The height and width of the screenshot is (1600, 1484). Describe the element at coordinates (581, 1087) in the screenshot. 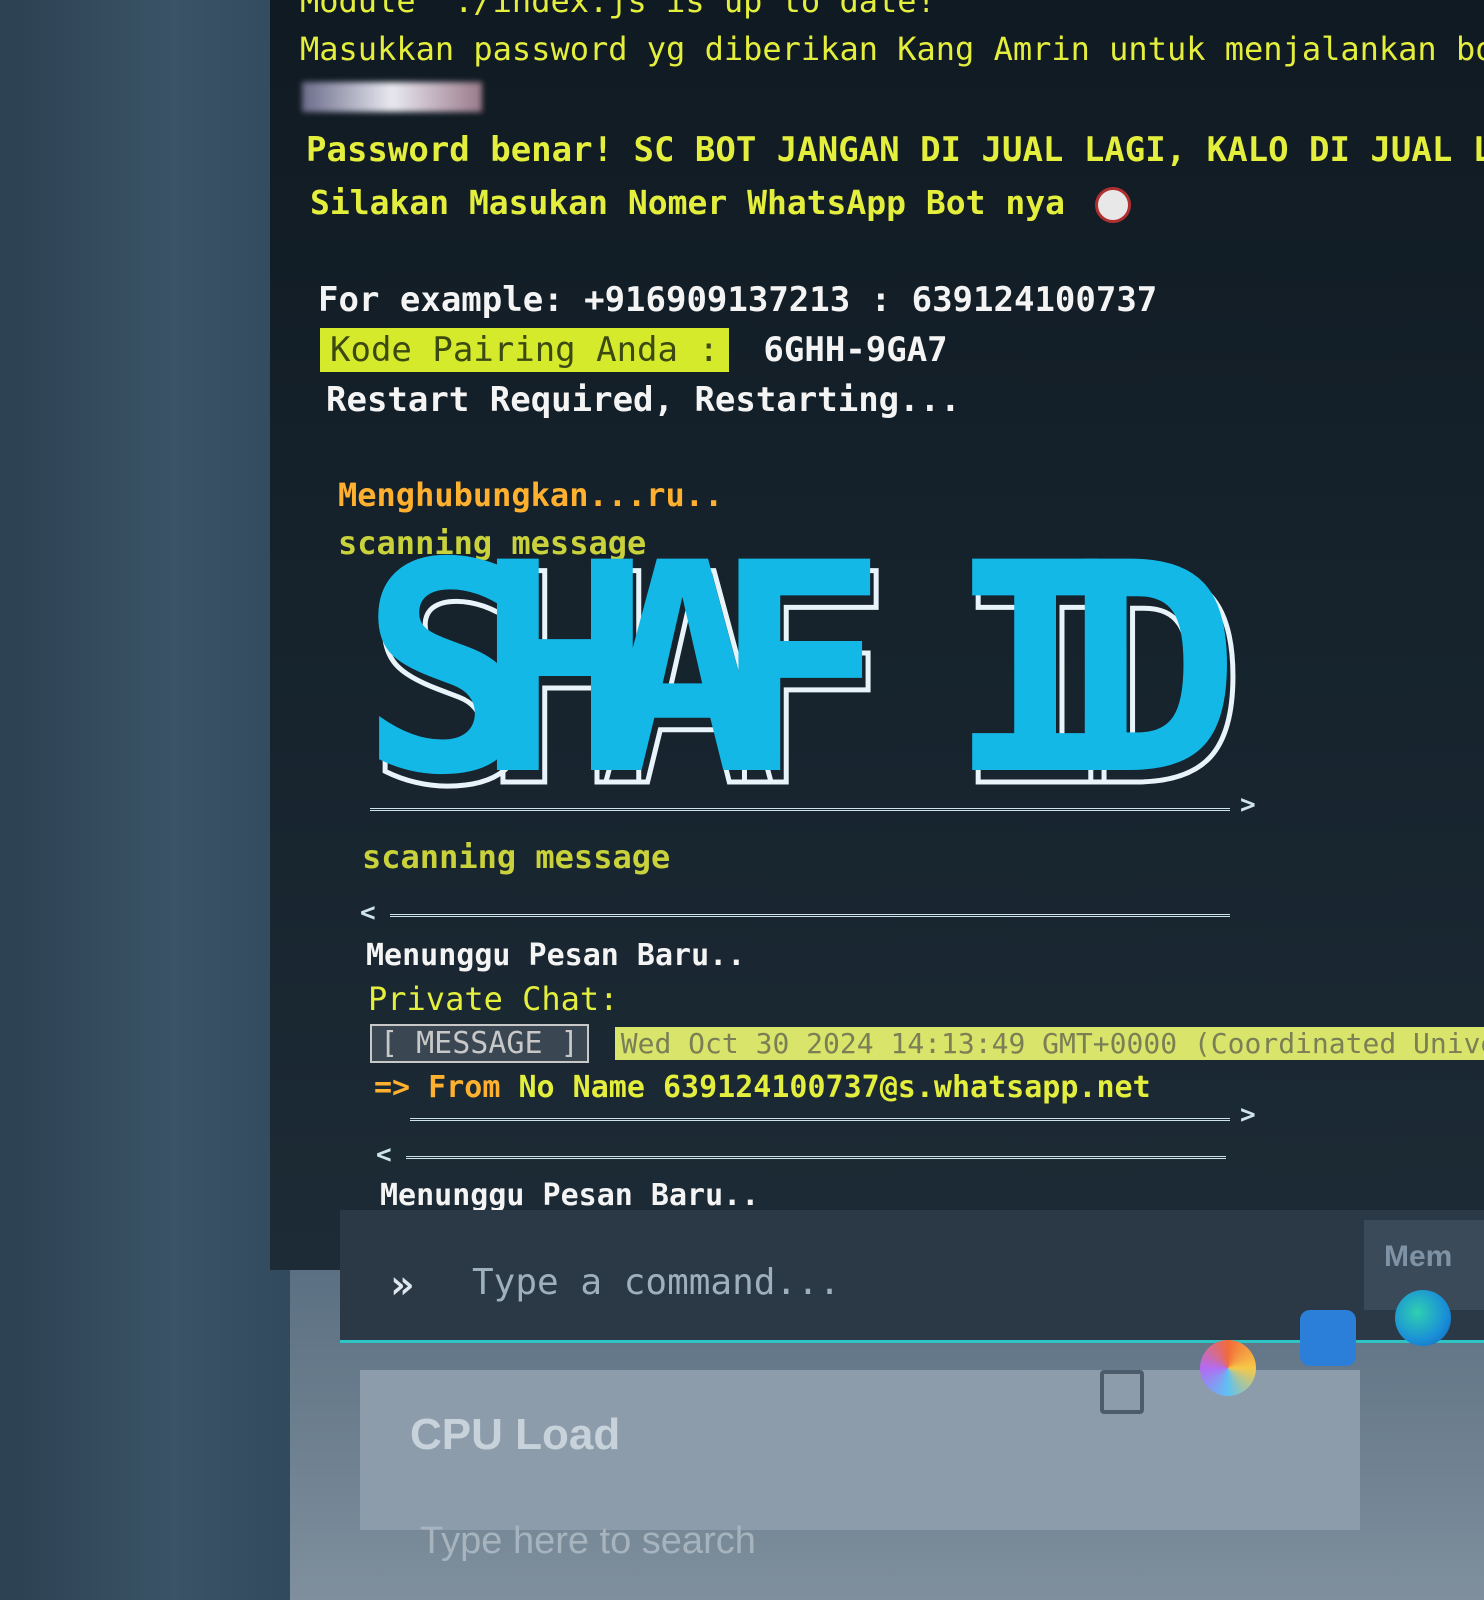

I see `from-name: No Name` at that location.